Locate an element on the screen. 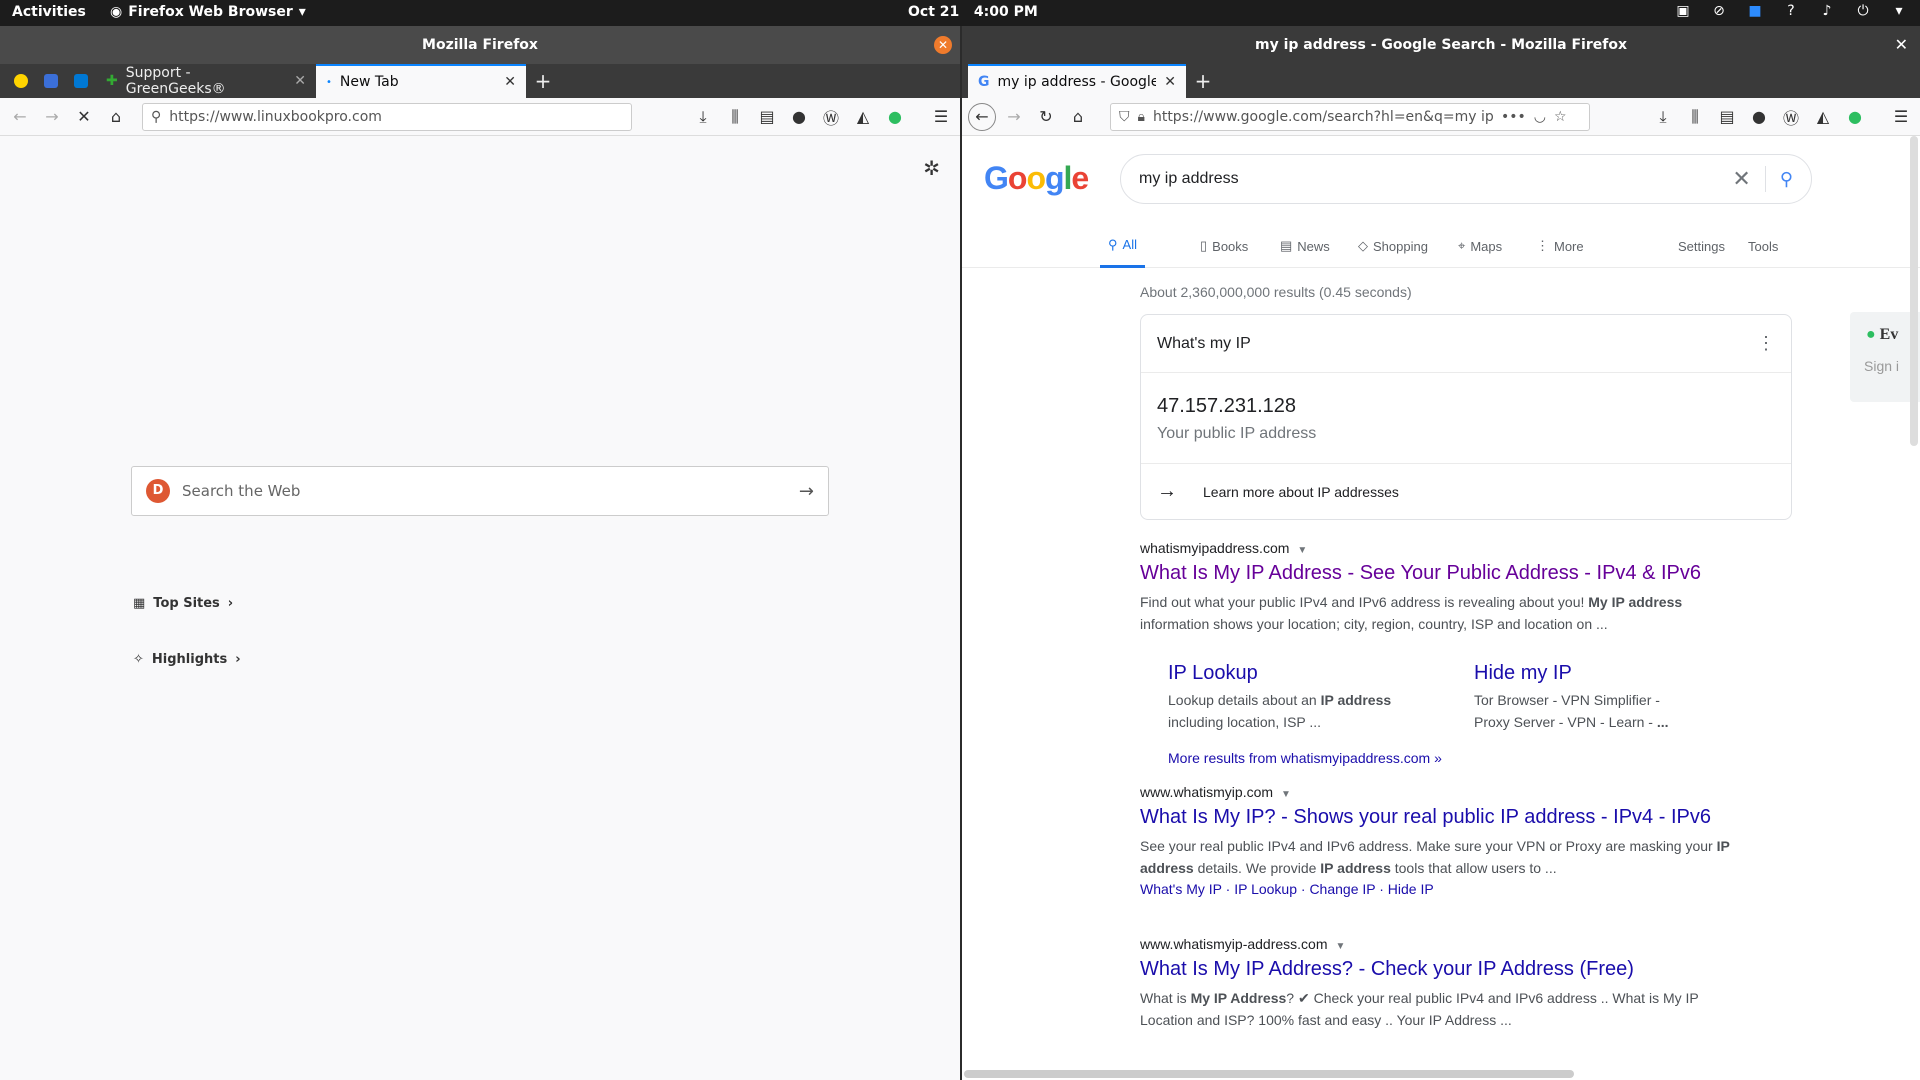 The image size is (1920, 1080). evernote-signin-link: Sign i is located at coordinates (1881, 366).